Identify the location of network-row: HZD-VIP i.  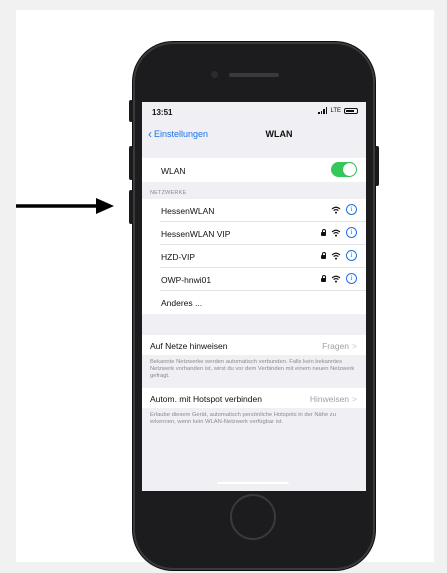
(254, 256).